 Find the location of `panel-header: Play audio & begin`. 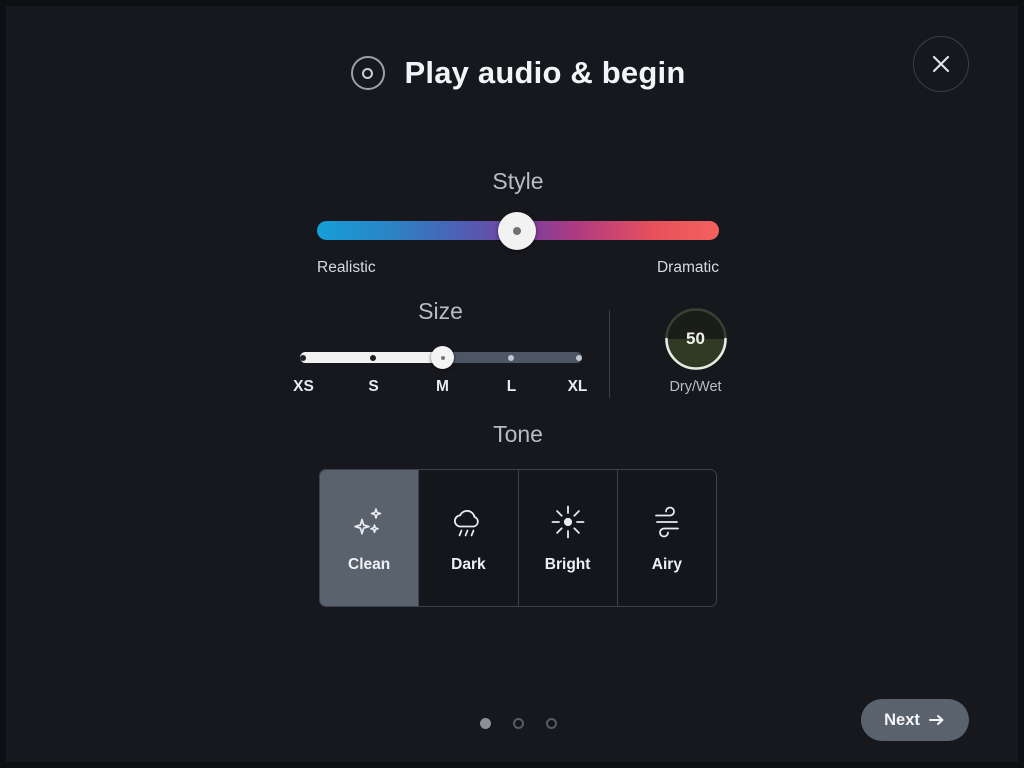

panel-header: Play audio & begin is located at coordinates (512, 73).